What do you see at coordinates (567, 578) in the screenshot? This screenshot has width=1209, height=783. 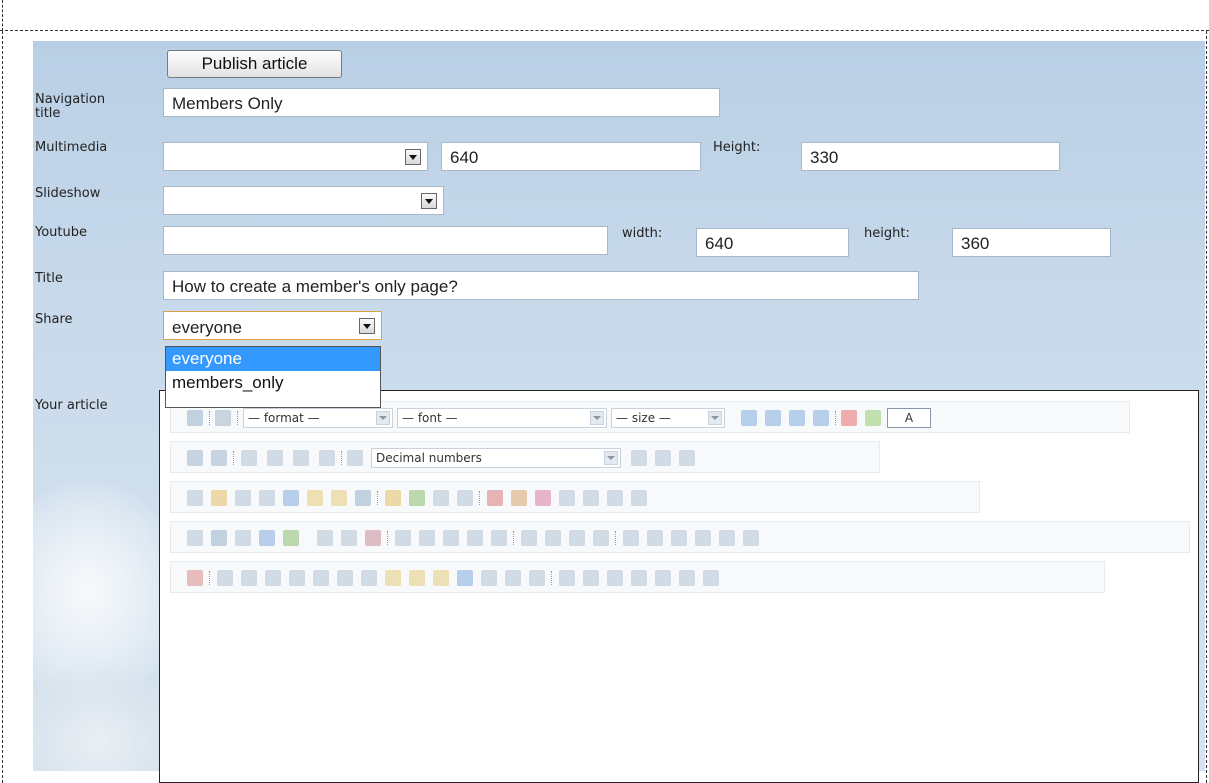 I see `page-icon` at bounding box center [567, 578].